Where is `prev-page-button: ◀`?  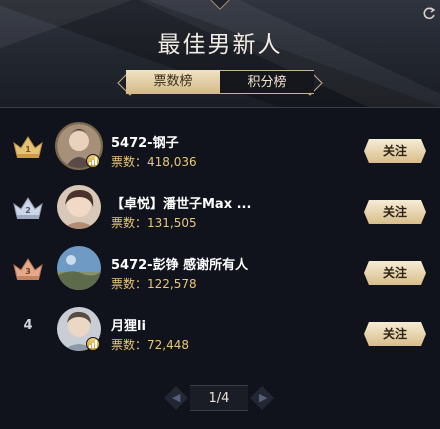 prev-page-button: ◀ is located at coordinates (176, 398).